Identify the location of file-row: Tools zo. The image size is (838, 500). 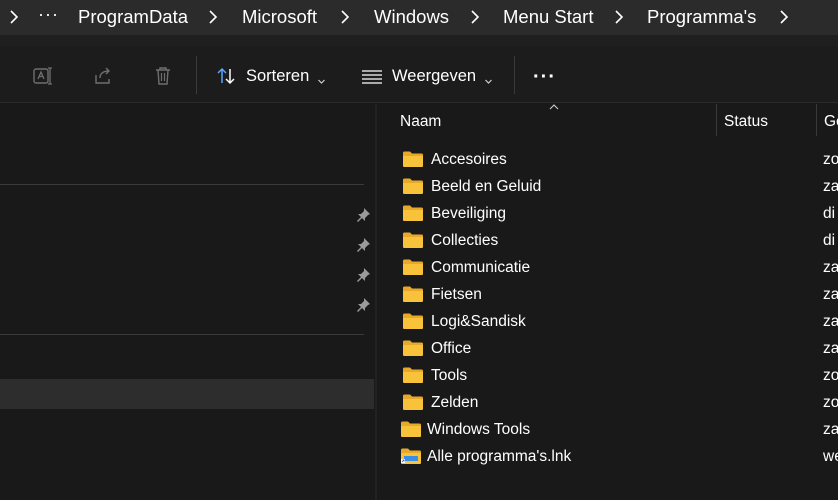
(607, 375).